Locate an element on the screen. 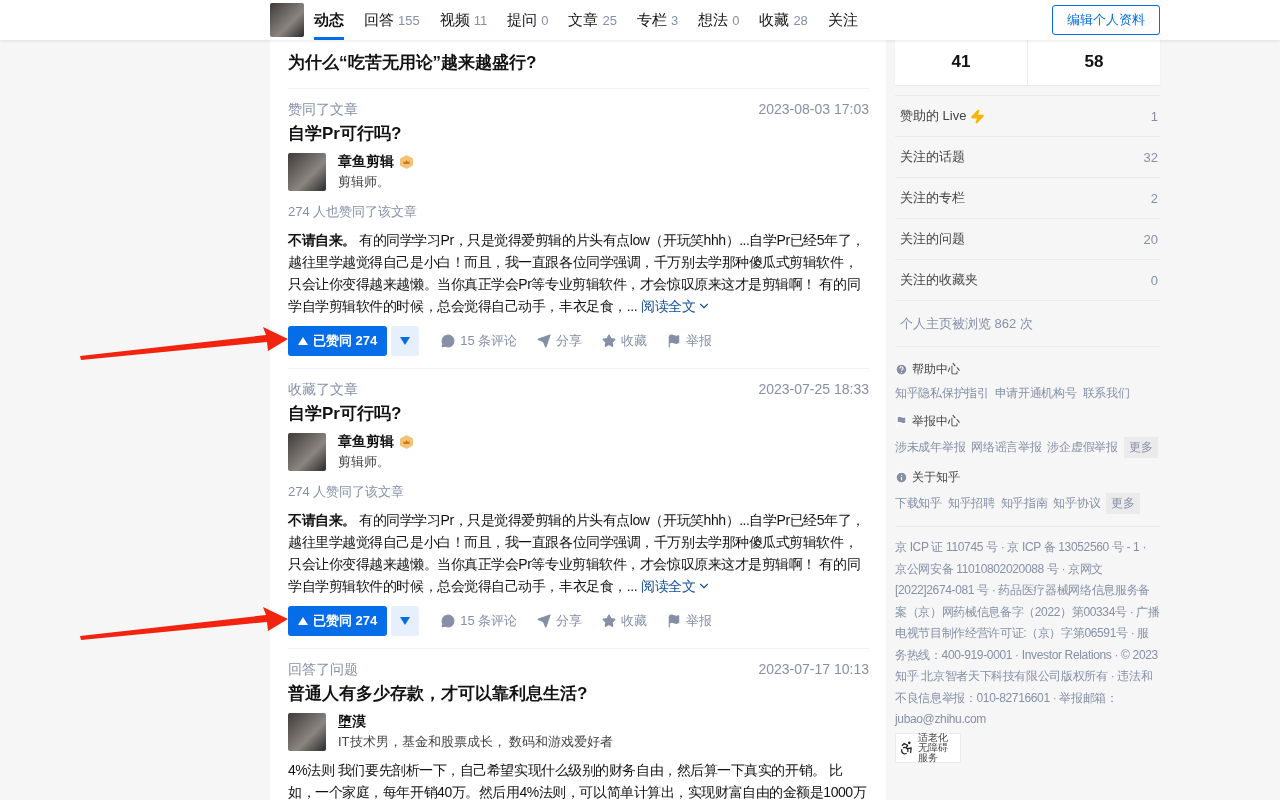 The width and height of the screenshot is (1280, 800). follow-count: 58 is located at coordinates (1094, 62).